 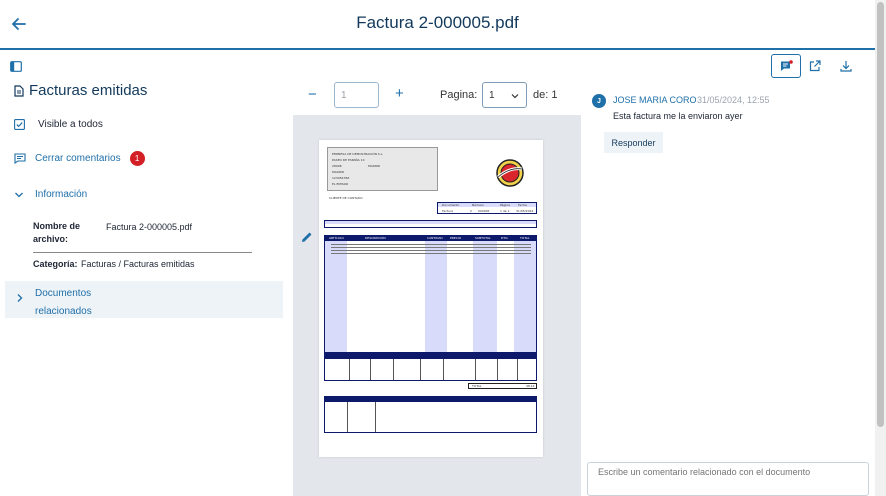 What do you see at coordinates (337, 166) in the screenshot?
I see `pdf-company-line: 28008` at bounding box center [337, 166].